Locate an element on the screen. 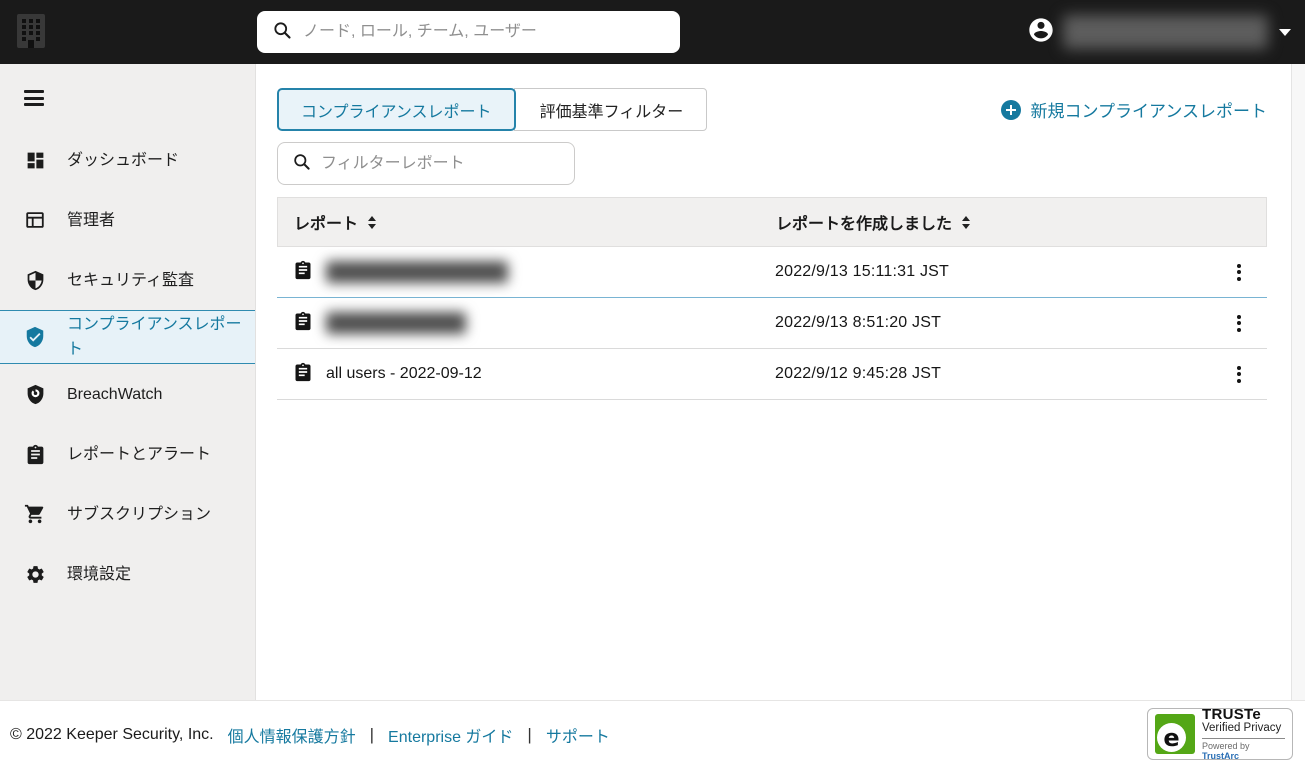 This screenshot has width=1305, height=768. scrollbar-track is located at coordinates (1298, 382).